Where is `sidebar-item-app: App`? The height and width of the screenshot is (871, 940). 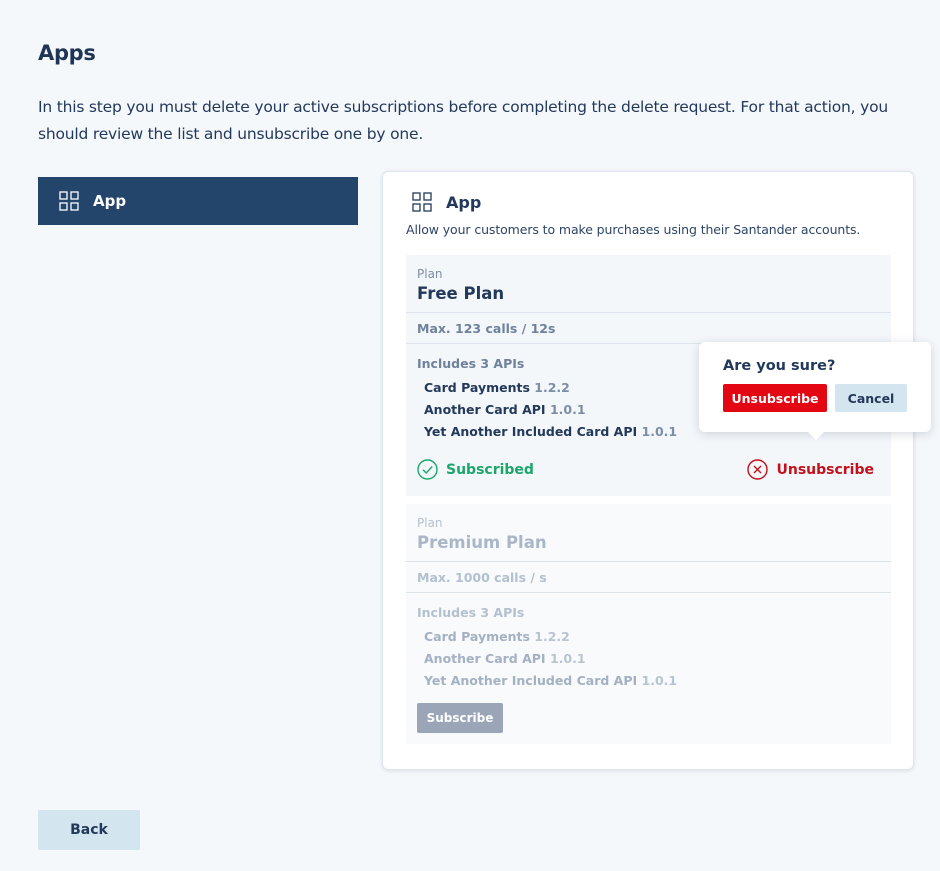
sidebar-item-app: App is located at coordinates (198, 201).